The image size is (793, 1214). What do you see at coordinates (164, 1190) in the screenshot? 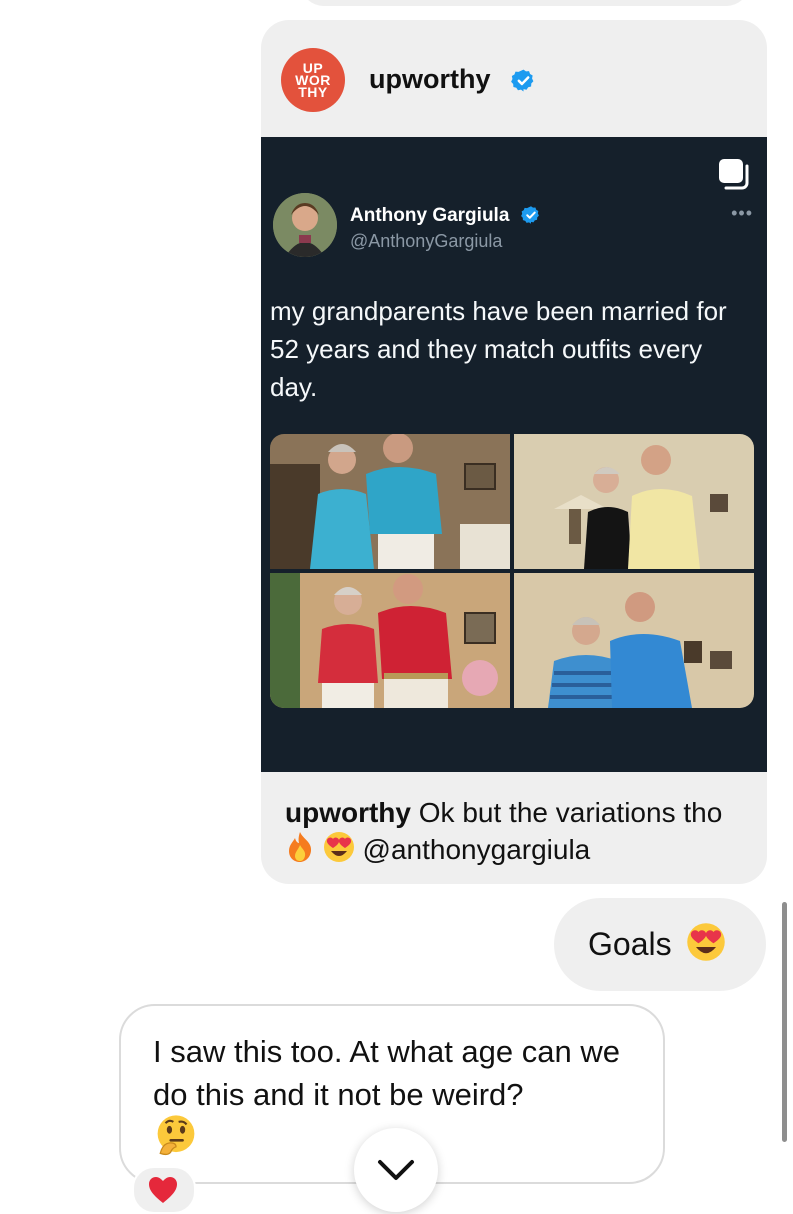
I see `message-reaction` at bounding box center [164, 1190].